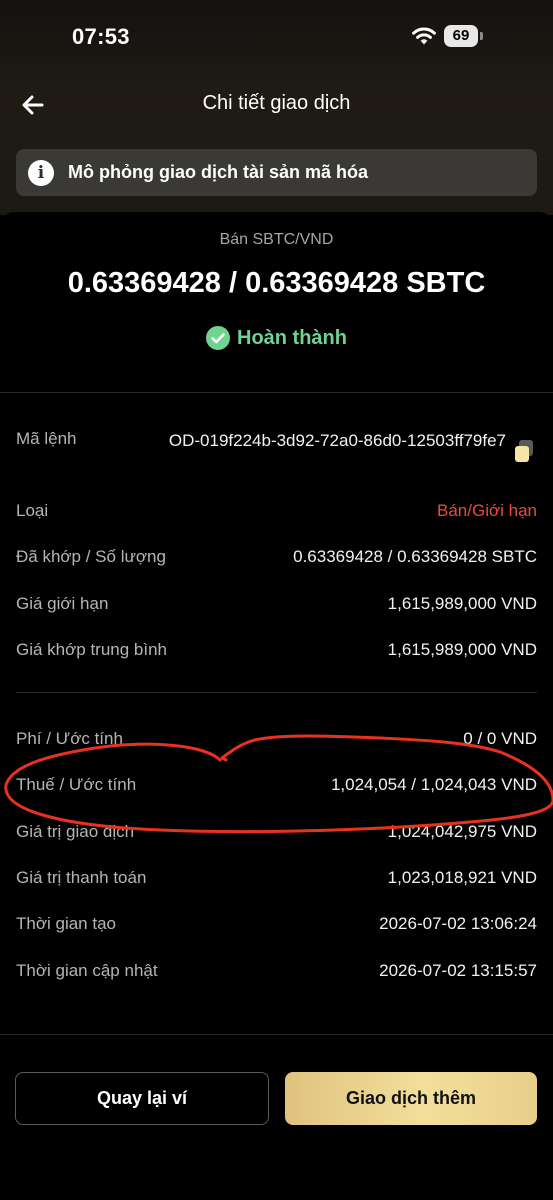 This screenshot has width=553, height=1200. Describe the element at coordinates (276, 103) in the screenshot. I see `page-title: Chi tiết giao dịch` at that location.